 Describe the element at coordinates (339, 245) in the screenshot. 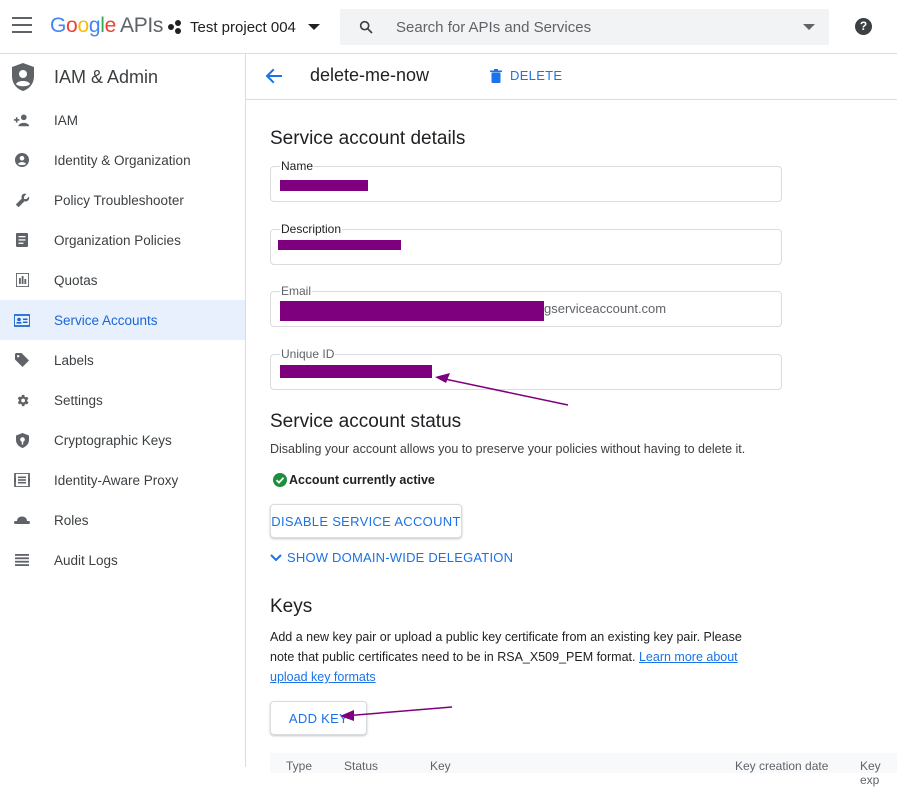

I see `redacted-description-value` at that location.